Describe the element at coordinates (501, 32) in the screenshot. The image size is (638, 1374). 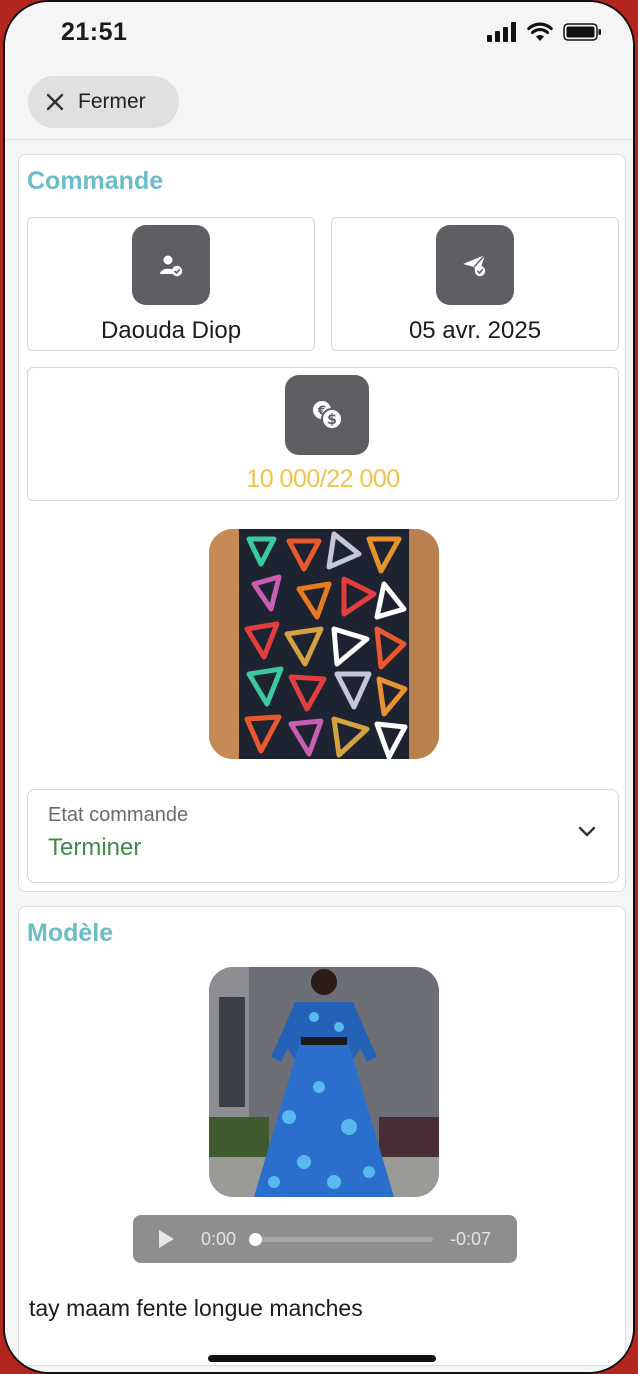
I see `signal-icon` at that location.